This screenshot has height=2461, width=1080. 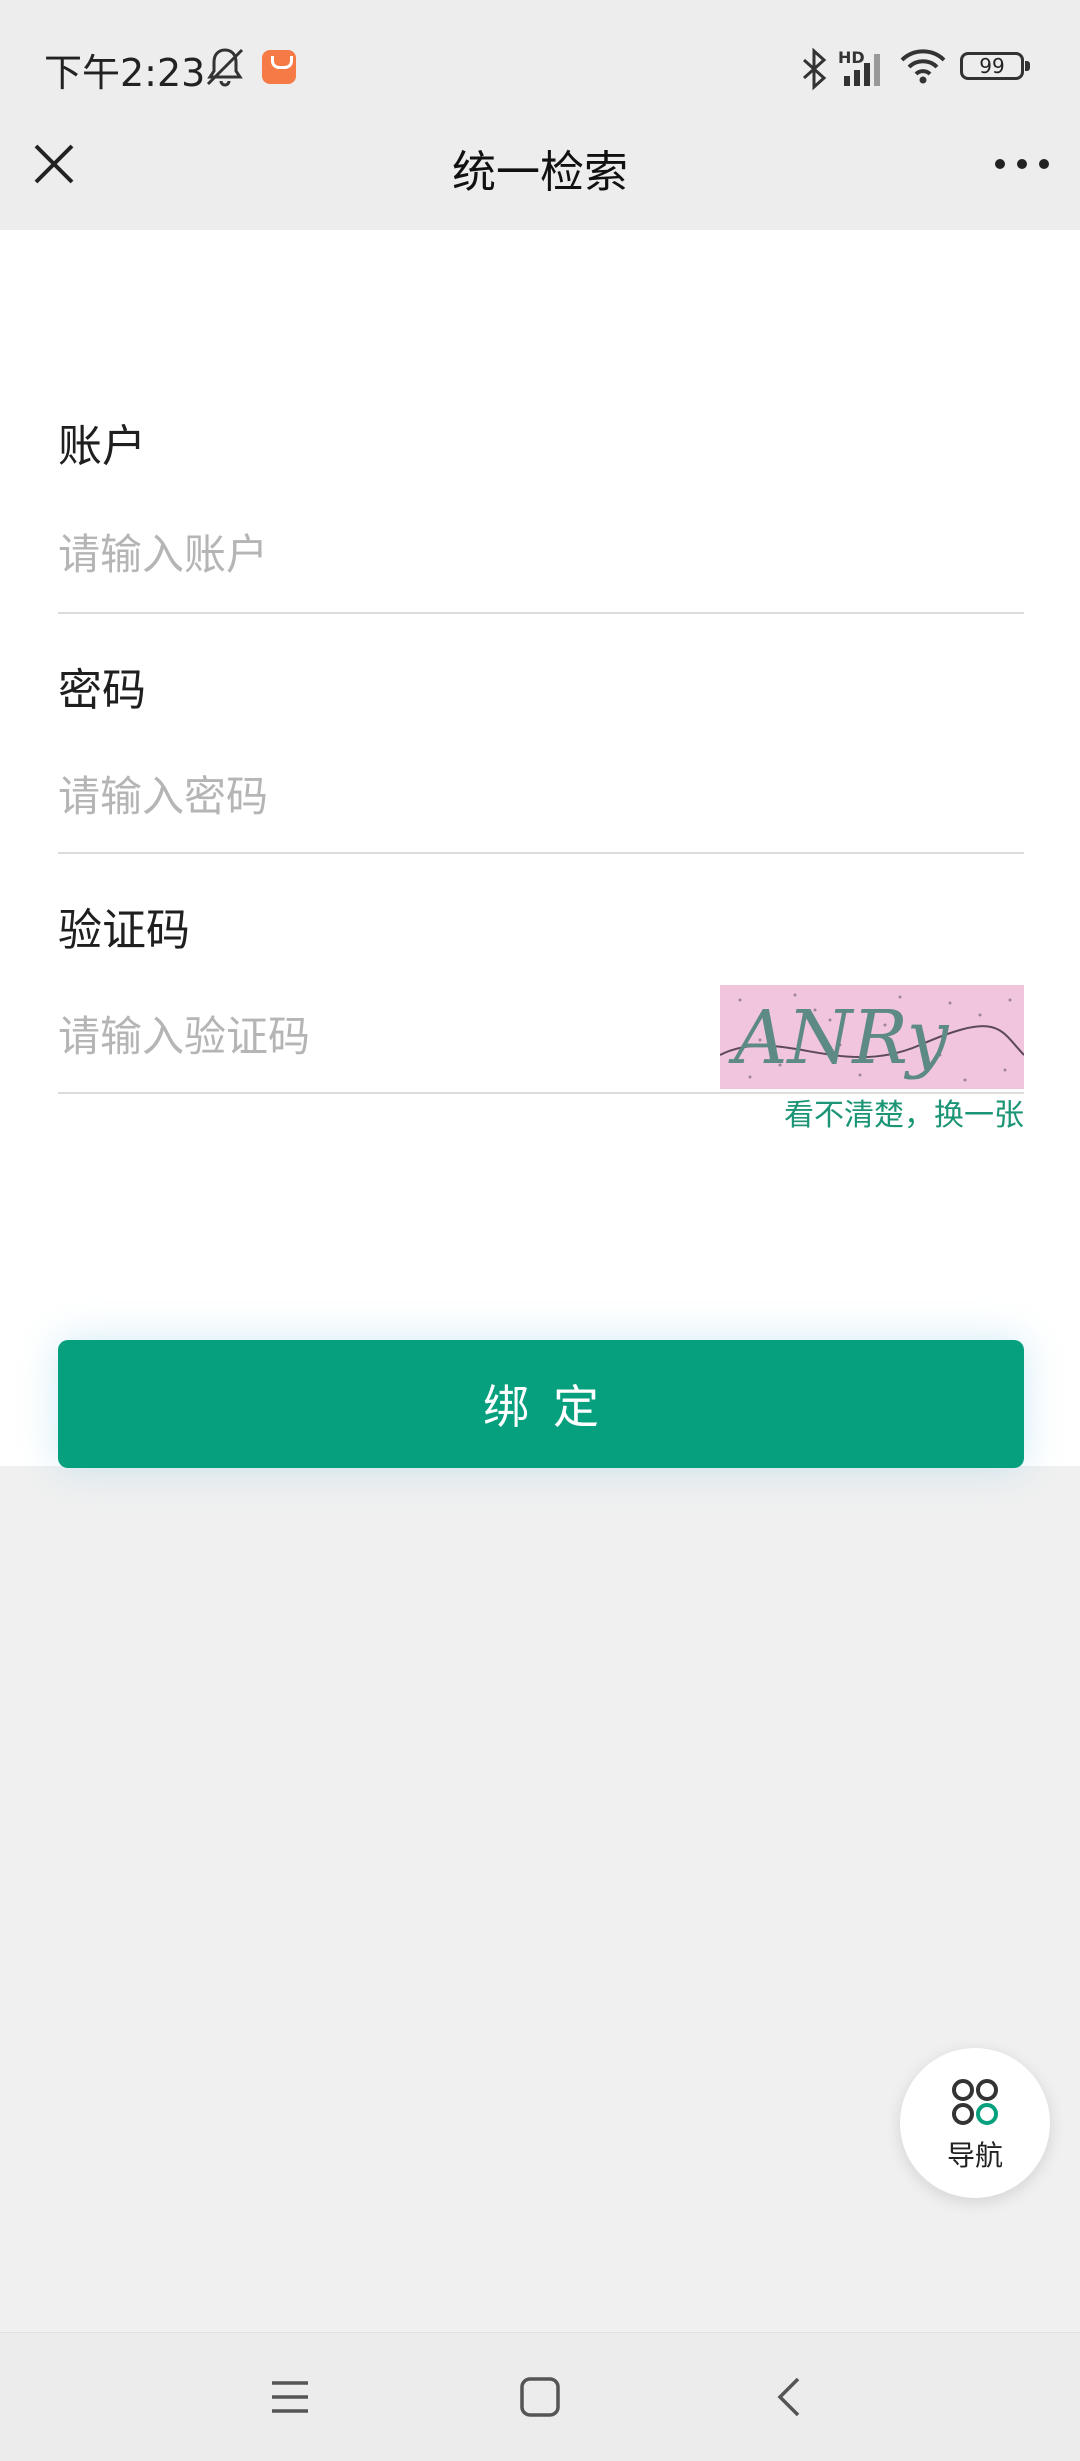 I want to click on captcha-noise: ANRy, so click(x=872, y=1037).